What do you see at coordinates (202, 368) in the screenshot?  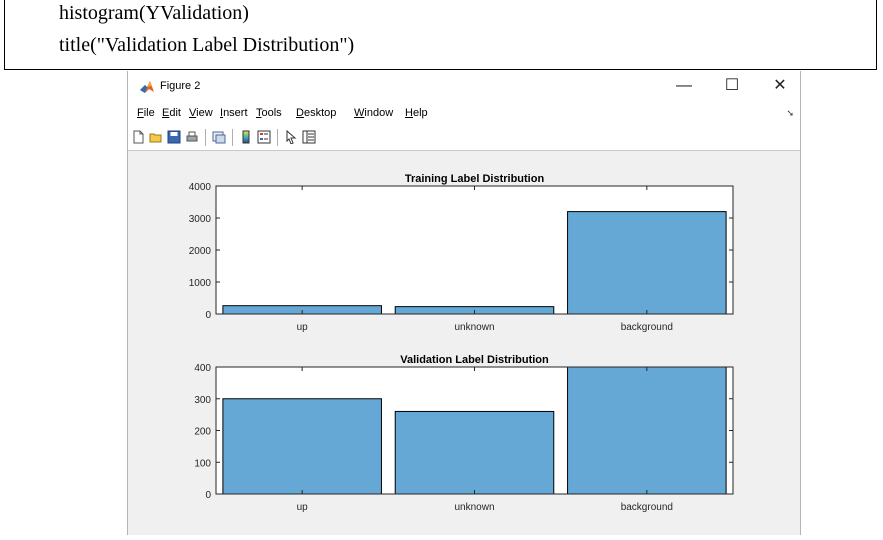 I see `y-tick-label: 400` at bounding box center [202, 368].